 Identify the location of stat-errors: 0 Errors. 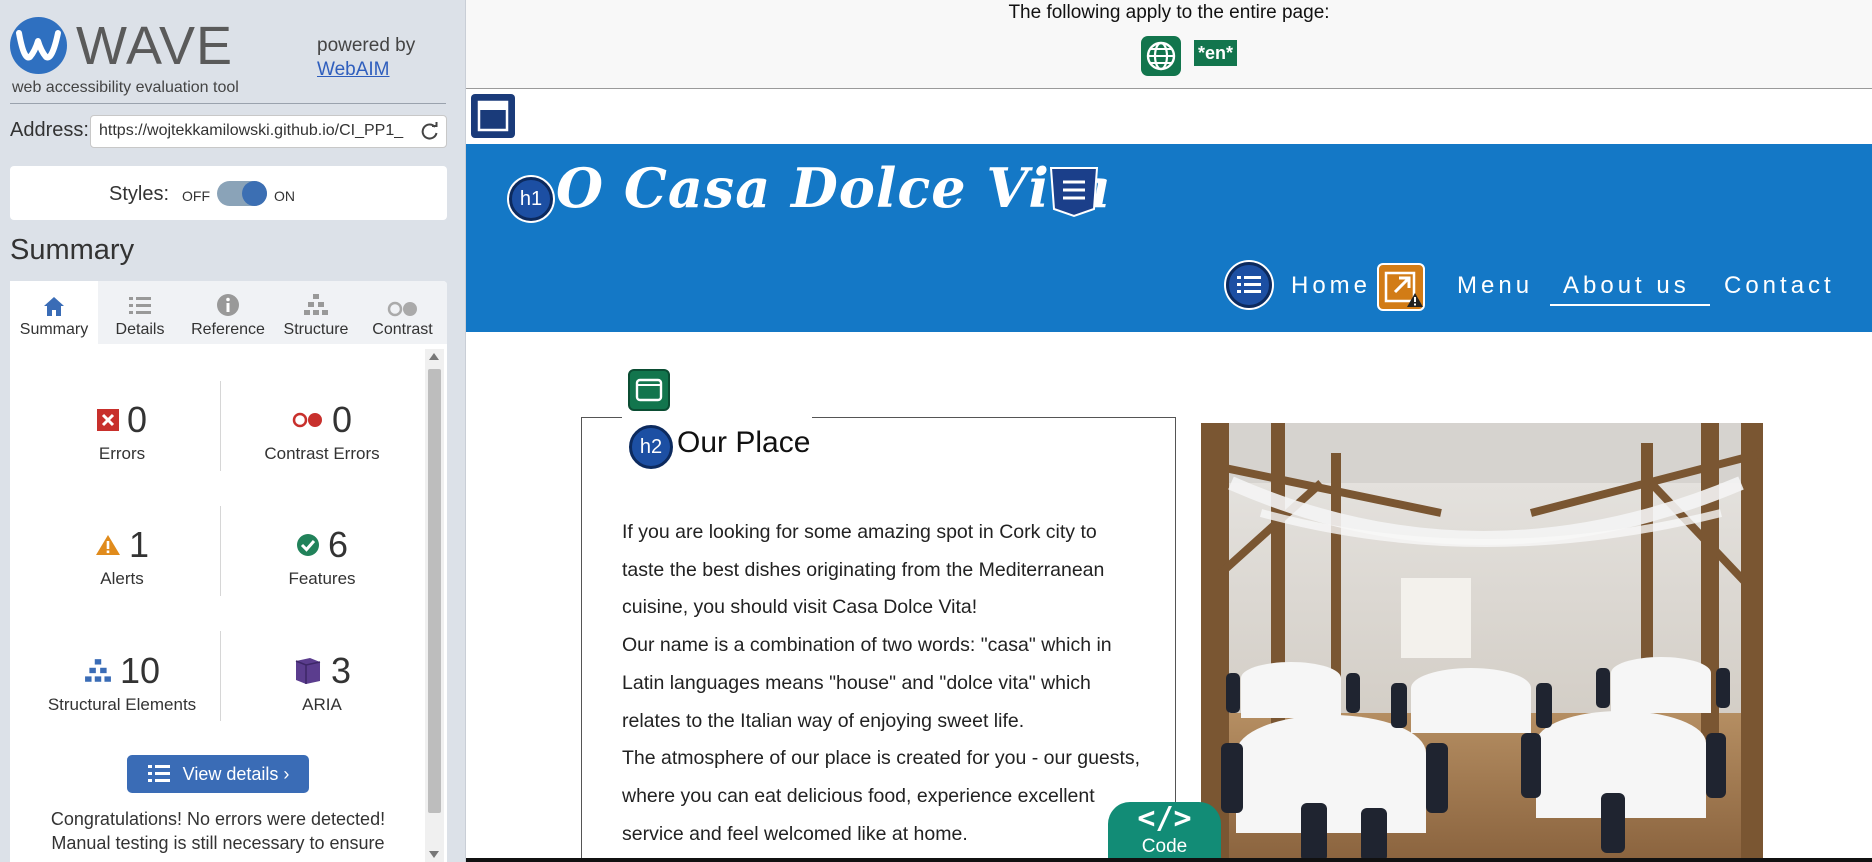
(122, 431).